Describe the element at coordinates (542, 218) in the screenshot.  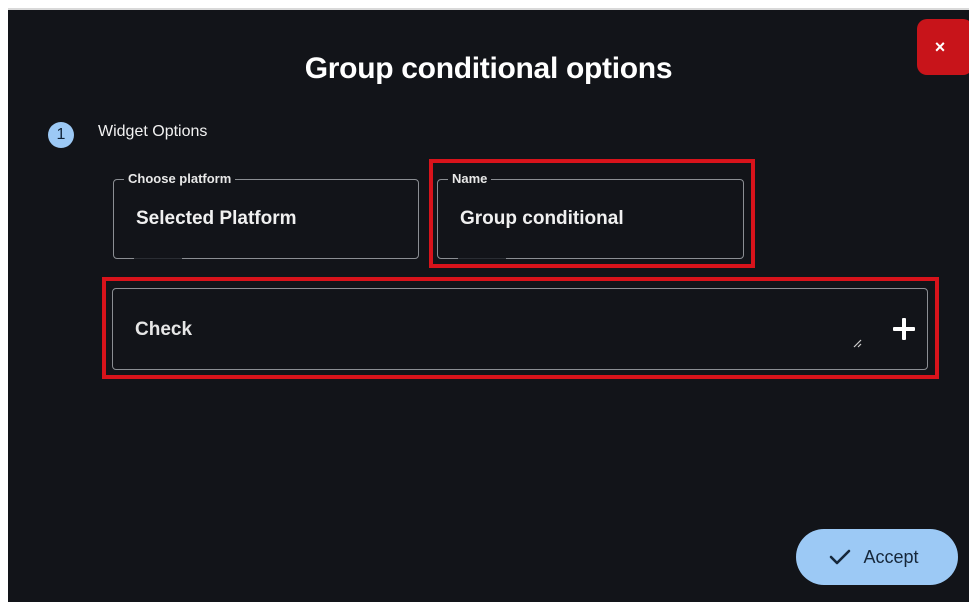
I see `name-field-value: Group conditional` at that location.